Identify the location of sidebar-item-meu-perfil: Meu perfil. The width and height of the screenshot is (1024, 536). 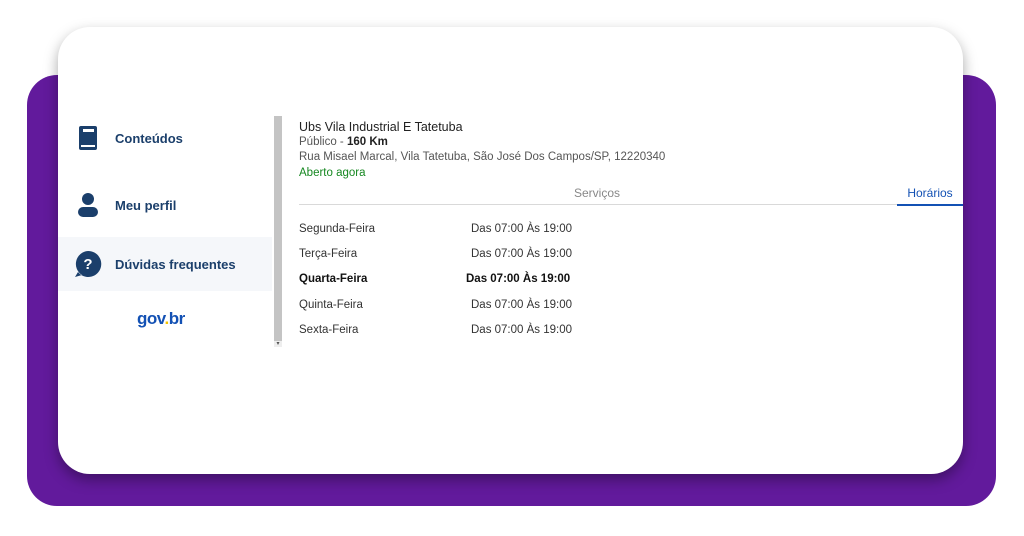
(165, 205).